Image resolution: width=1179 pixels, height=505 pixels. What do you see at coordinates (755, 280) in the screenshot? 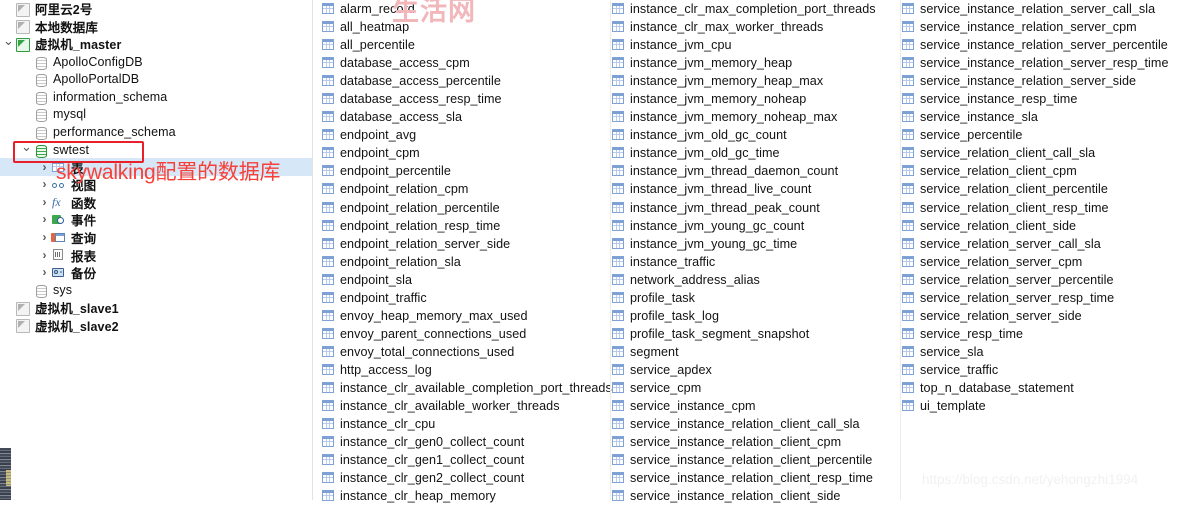
I see `table-list-item: network_address_alias` at bounding box center [755, 280].